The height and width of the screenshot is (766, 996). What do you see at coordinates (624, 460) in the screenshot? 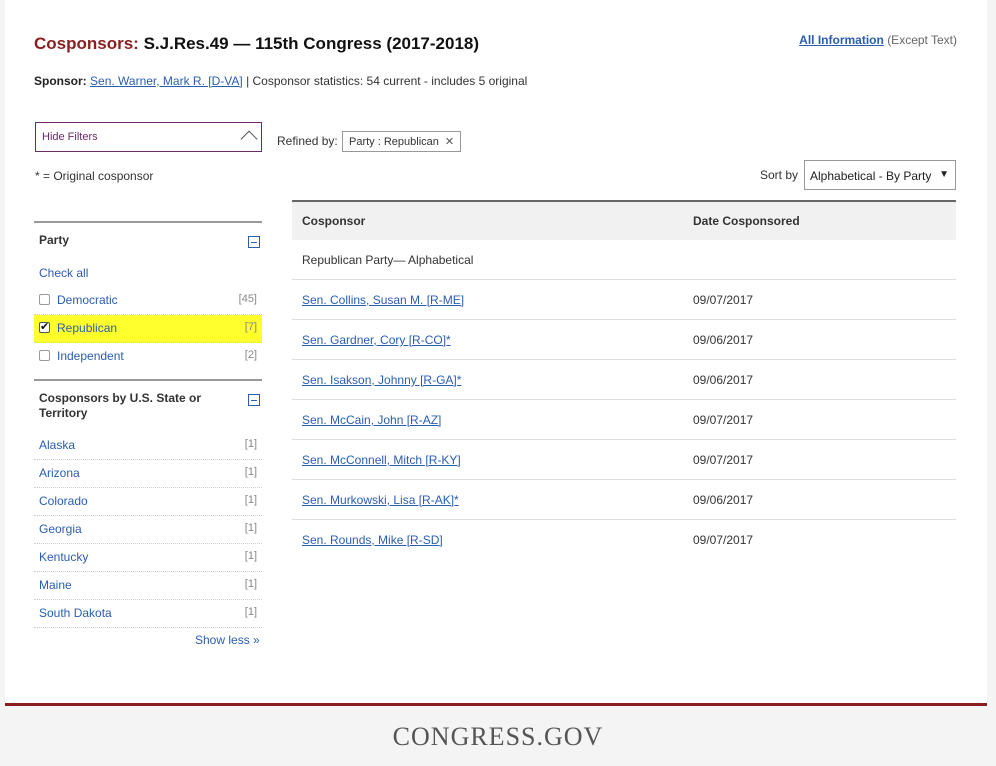
I see `table-row: Sen. McConnell, Mitch [R-KY] 09/07/2017` at bounding box center [624, 460].